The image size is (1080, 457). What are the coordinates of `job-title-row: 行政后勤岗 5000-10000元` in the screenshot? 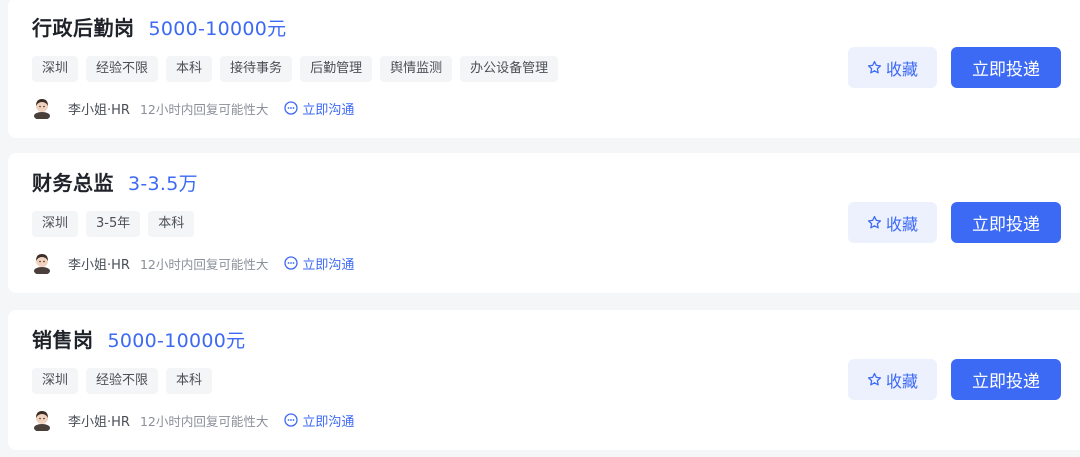 It's located at (159, 26).